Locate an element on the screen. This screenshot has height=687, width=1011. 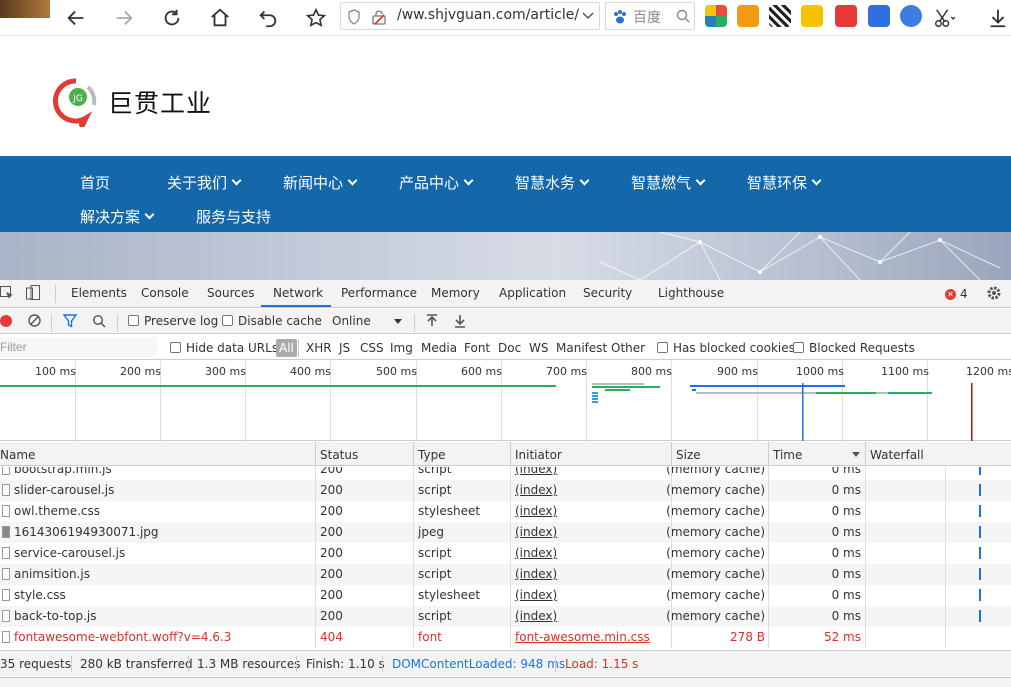
nav-solutions: 解决方案 is located at coordinates (117, 216).